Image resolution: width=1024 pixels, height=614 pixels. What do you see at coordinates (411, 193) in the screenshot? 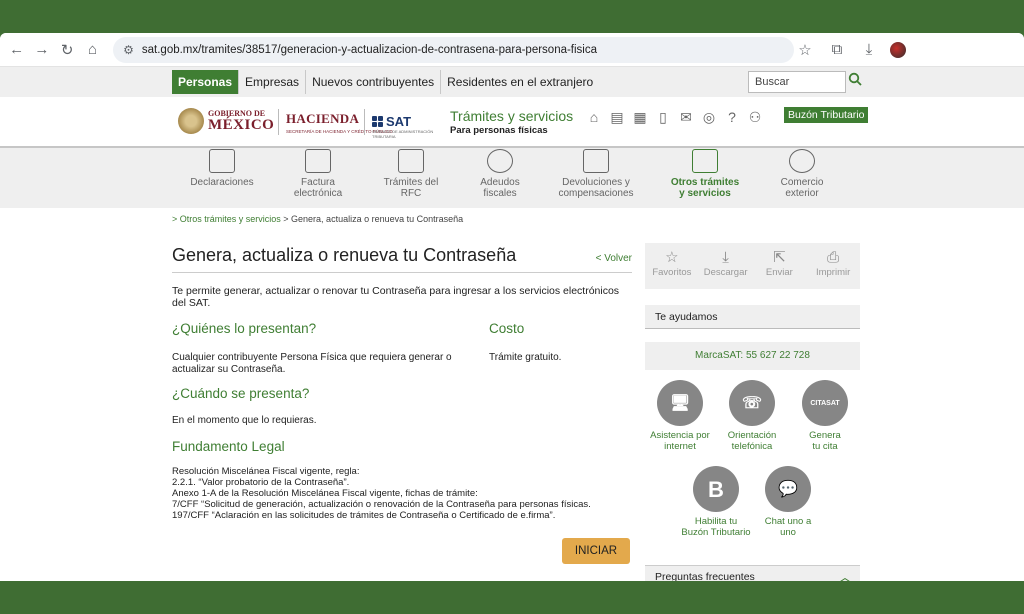
I see `category-label: RFC` at bounding box center [411, 193].